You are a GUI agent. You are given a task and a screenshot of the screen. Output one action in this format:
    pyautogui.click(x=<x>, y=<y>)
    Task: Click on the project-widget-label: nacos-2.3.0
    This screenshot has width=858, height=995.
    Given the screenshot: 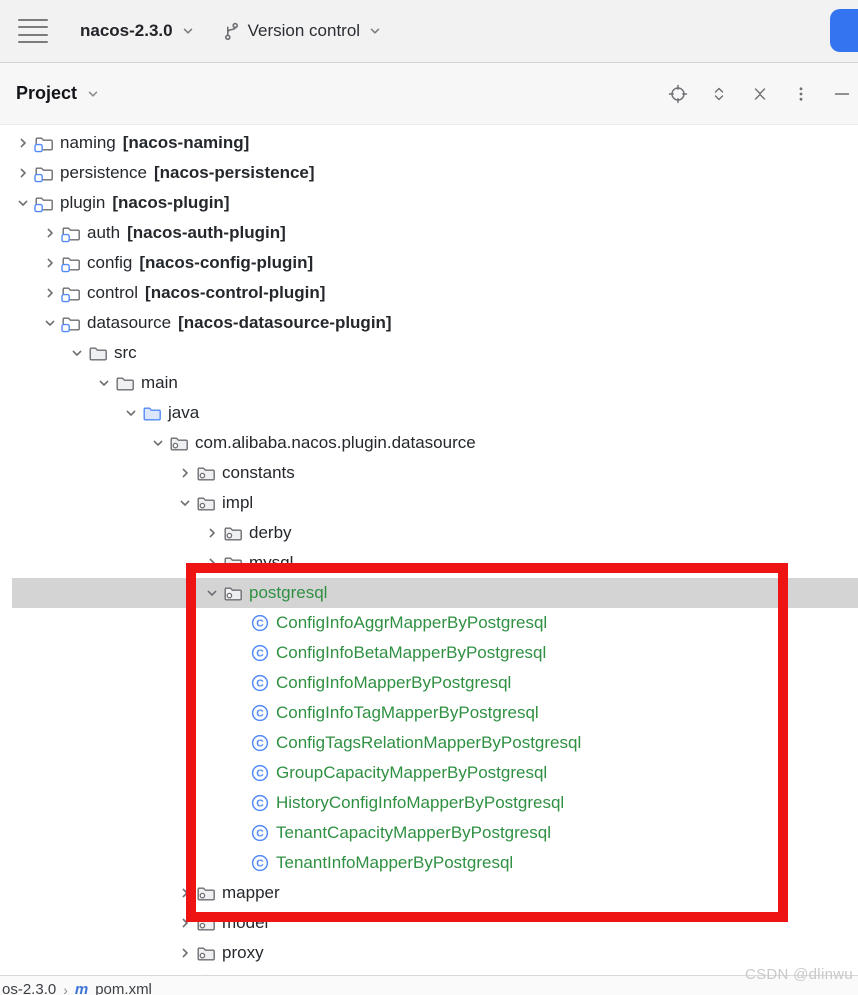 What is the action you would take?
    pyautogui.click(x=126, y=30)
    